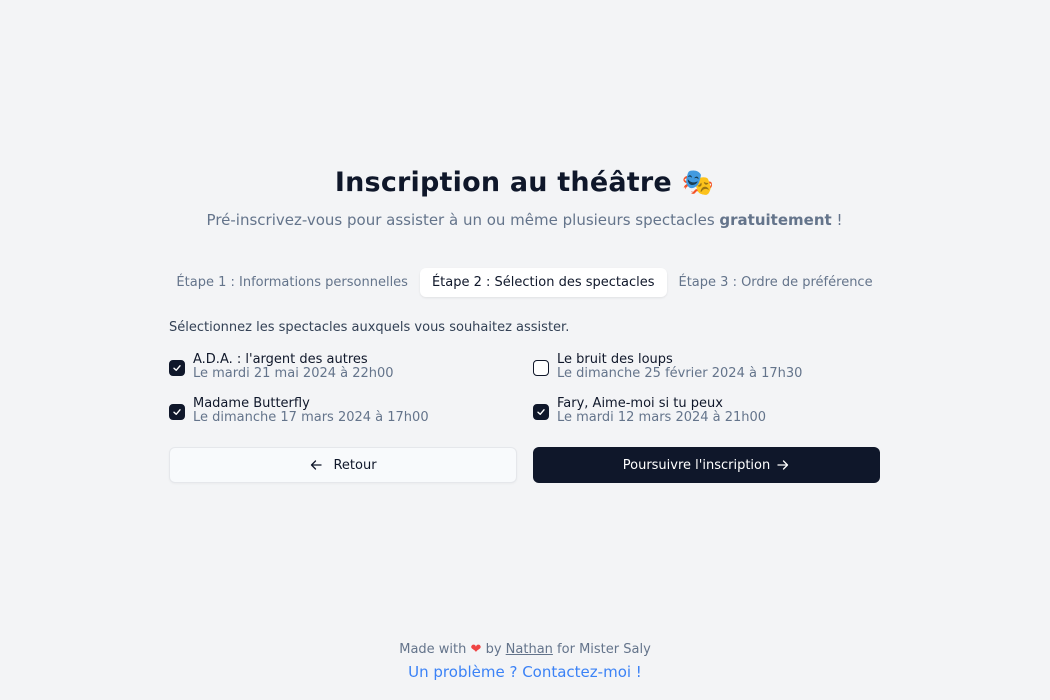  I want to click on checkbox-bruit-des-loups, so click(541, 368).